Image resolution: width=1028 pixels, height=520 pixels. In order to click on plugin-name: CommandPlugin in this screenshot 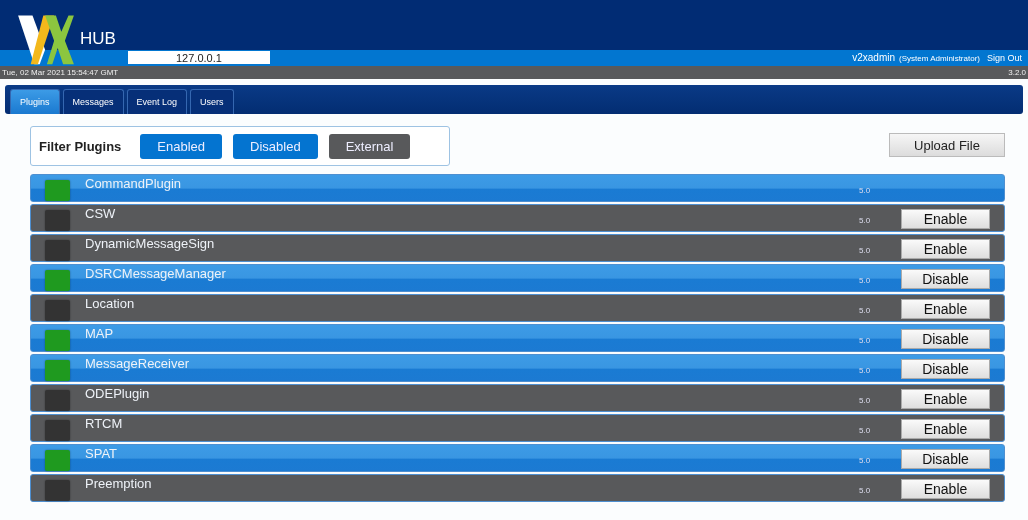, I will do `click(133, 183)`.